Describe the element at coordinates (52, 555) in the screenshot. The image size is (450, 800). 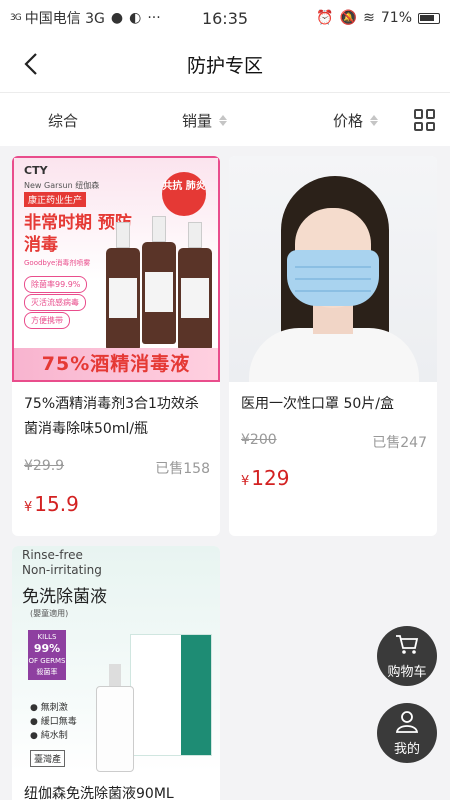
I see `image-text: Rinse-free` at that location.